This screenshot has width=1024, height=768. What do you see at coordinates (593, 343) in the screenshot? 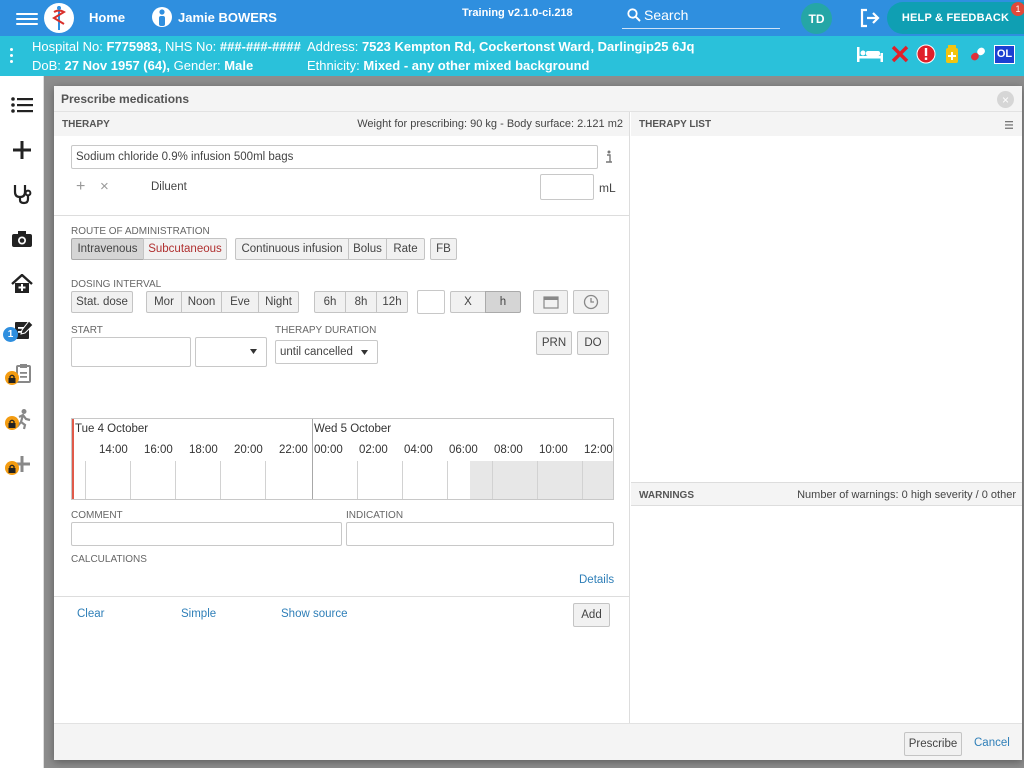
I see `do-button: DO` at bounding box center [593, 343].